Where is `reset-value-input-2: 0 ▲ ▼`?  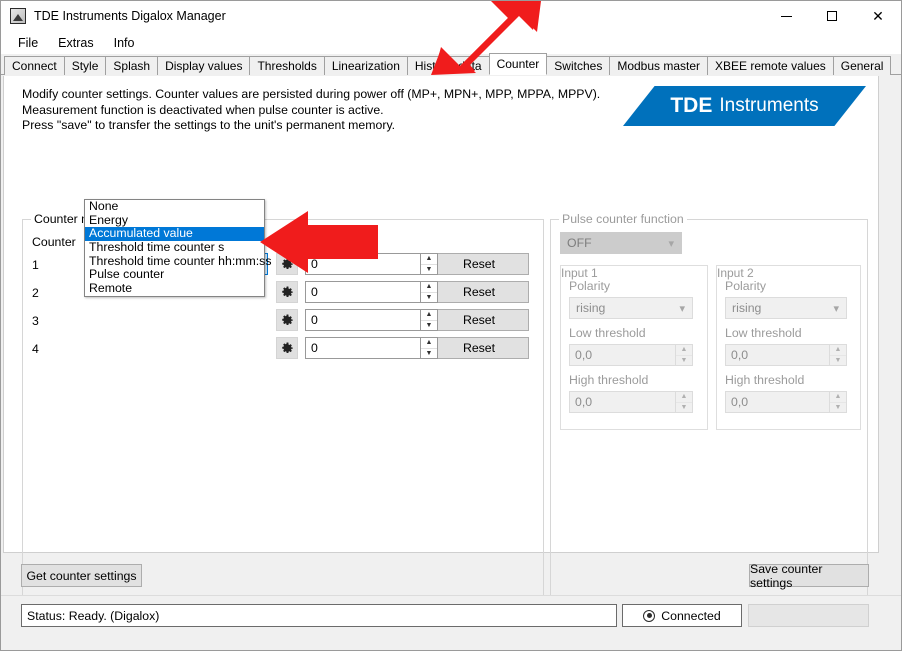 reset-value-input-2: 0 ▲ ▼ is located at coordinates (371, 292).